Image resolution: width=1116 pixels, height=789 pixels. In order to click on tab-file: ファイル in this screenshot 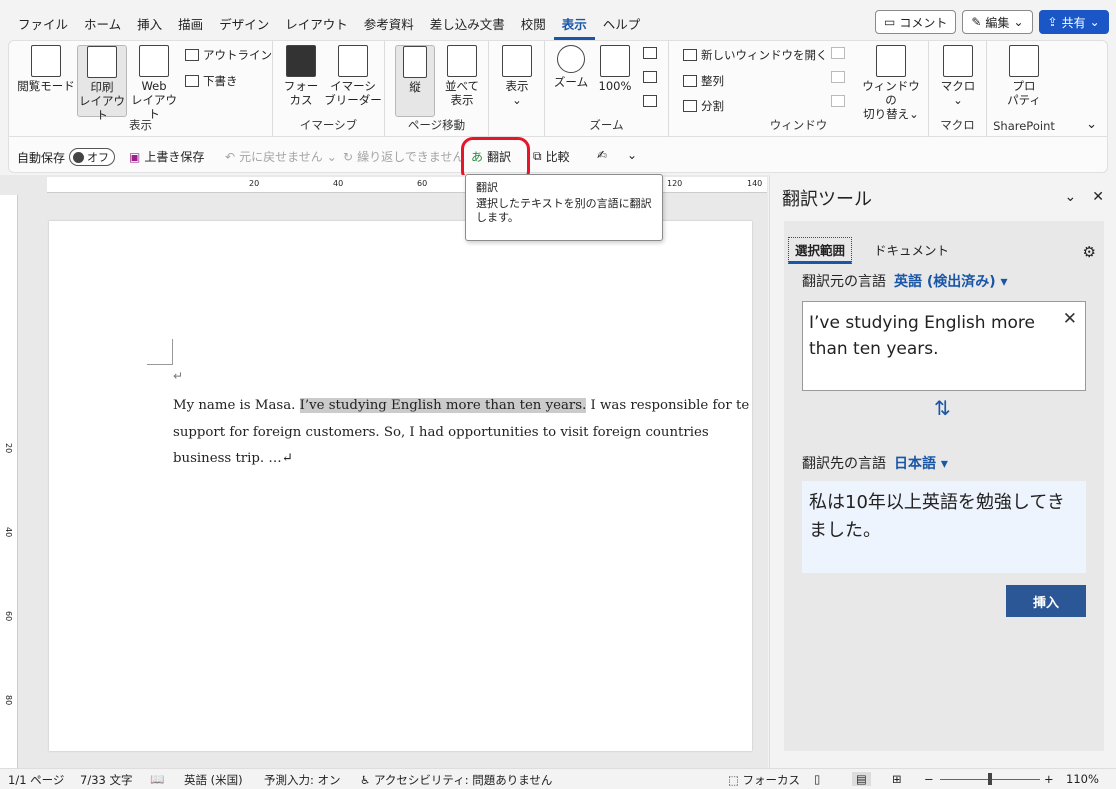, I will do `click(43, 27)`.